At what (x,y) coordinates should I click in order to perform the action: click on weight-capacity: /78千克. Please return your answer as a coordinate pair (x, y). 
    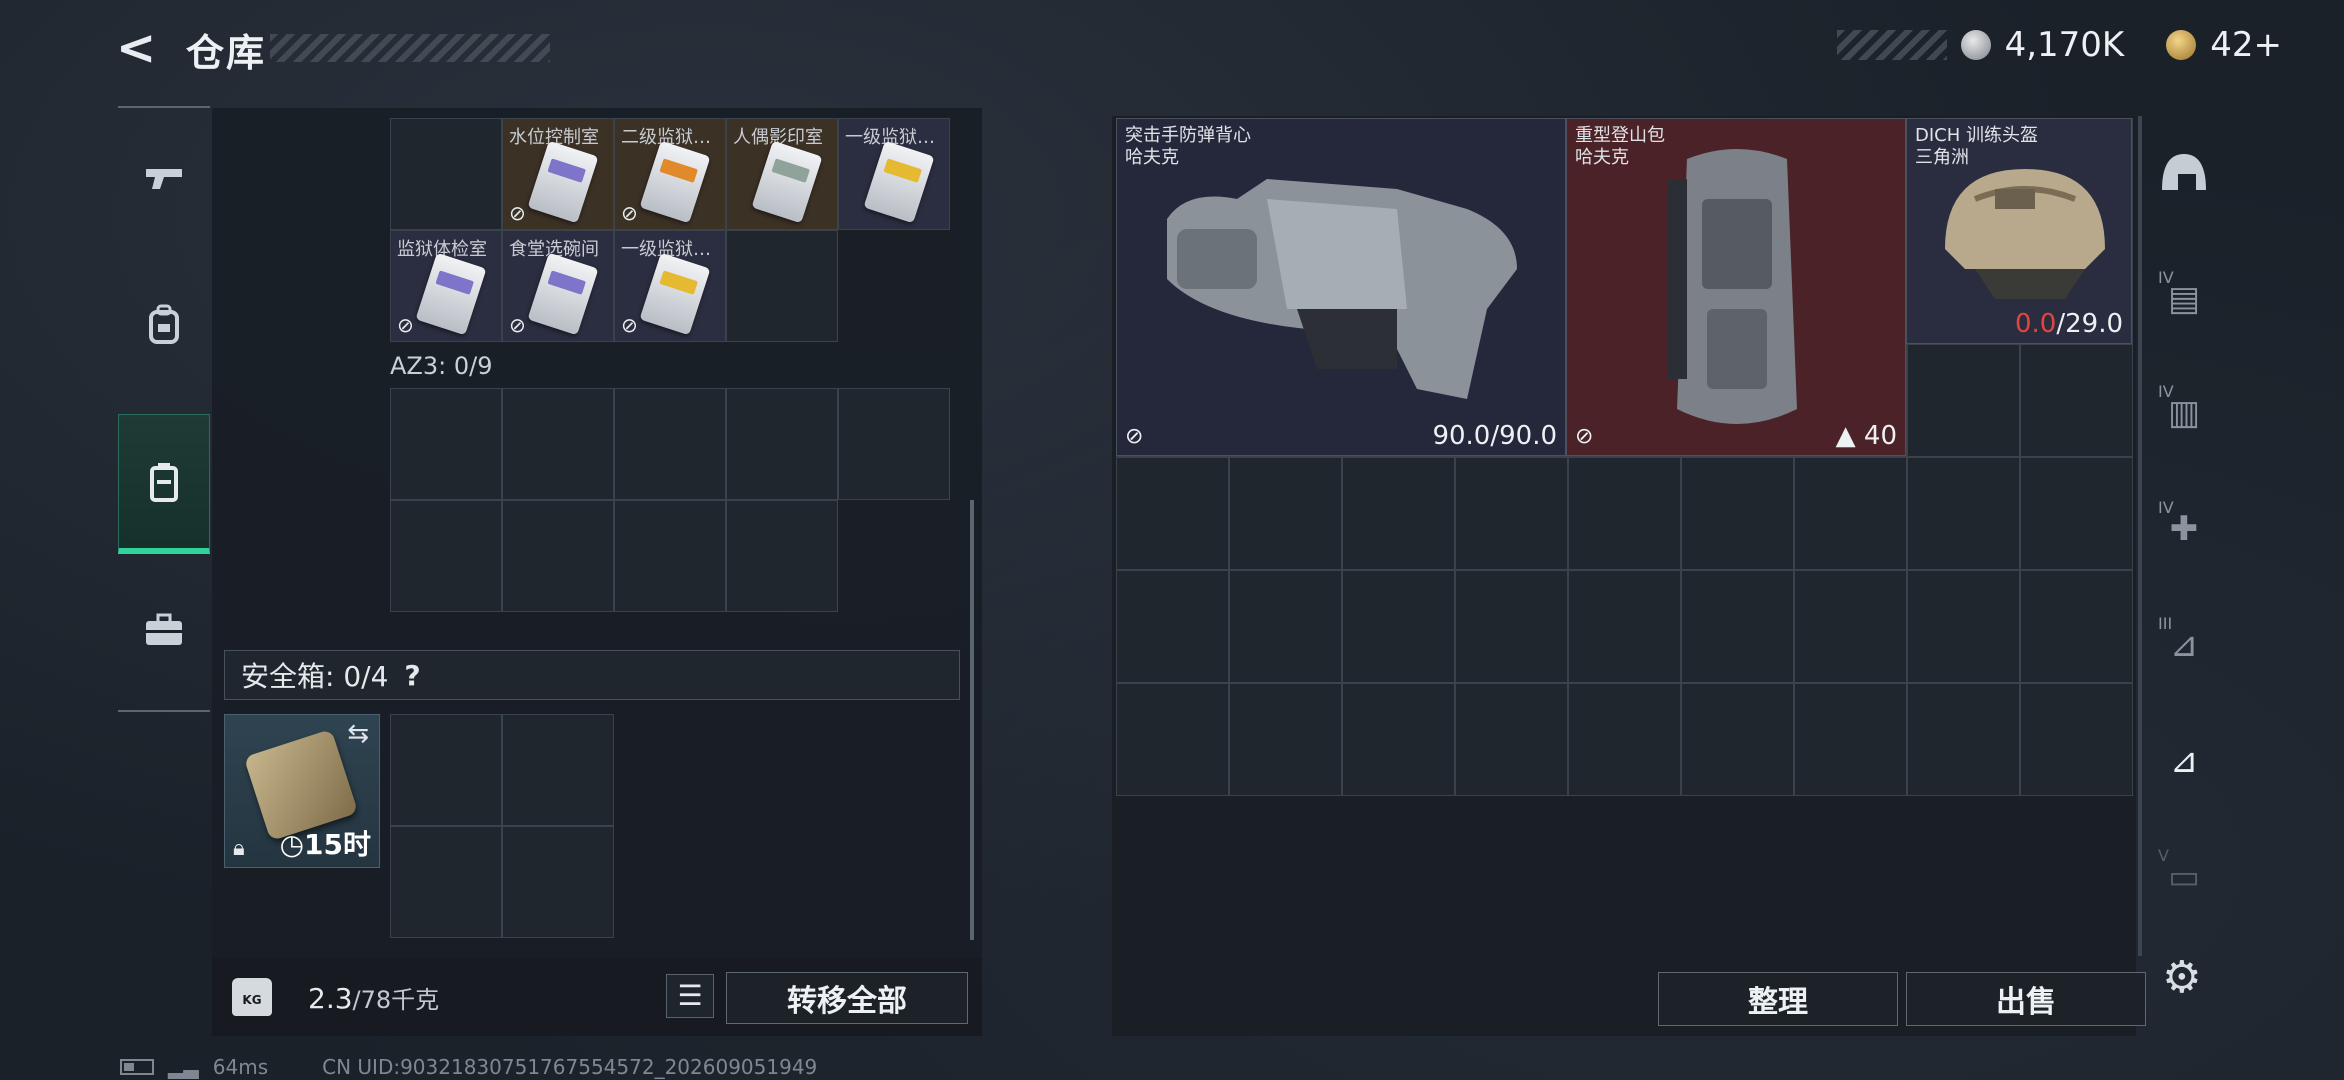
    Looking at the image, I should click on (396, 1000).